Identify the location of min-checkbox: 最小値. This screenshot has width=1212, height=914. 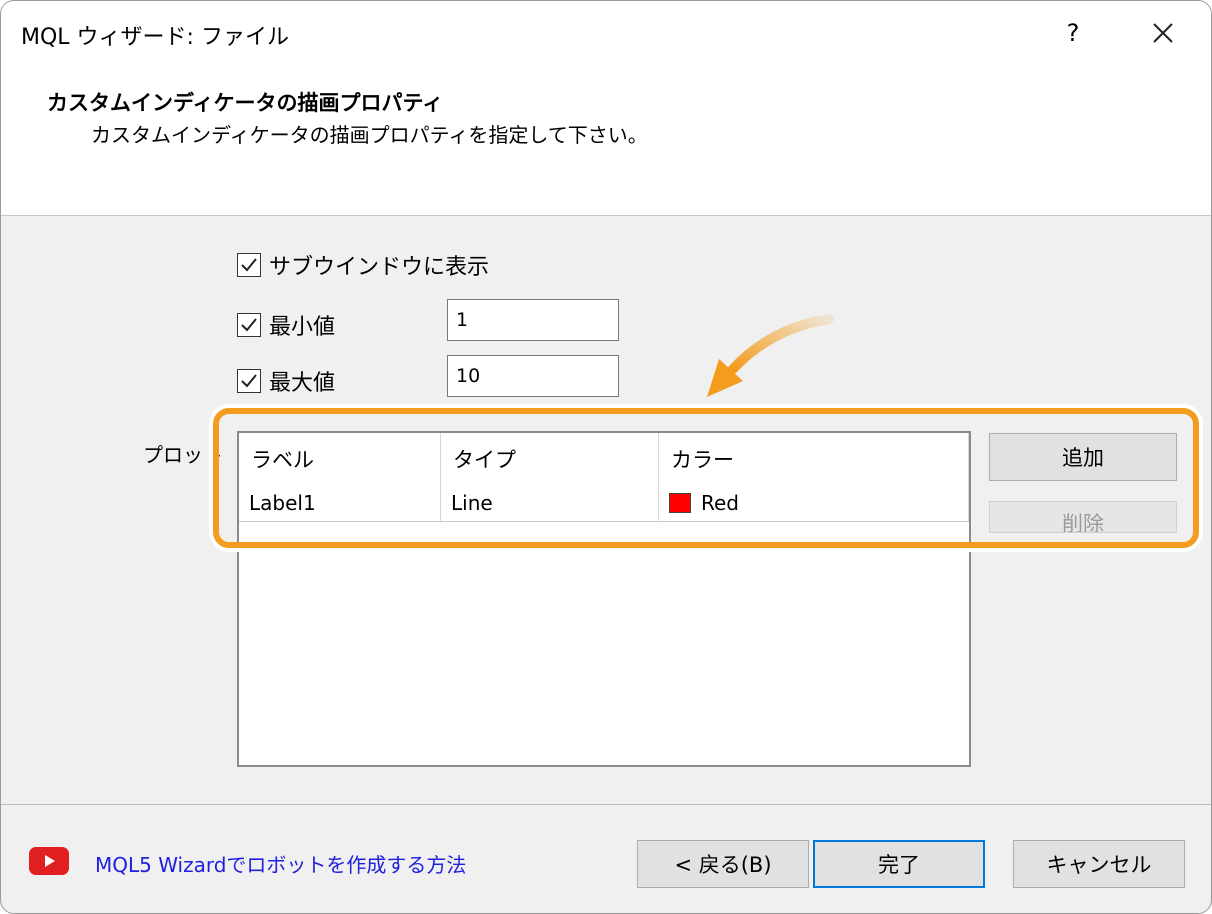
(286, 325).